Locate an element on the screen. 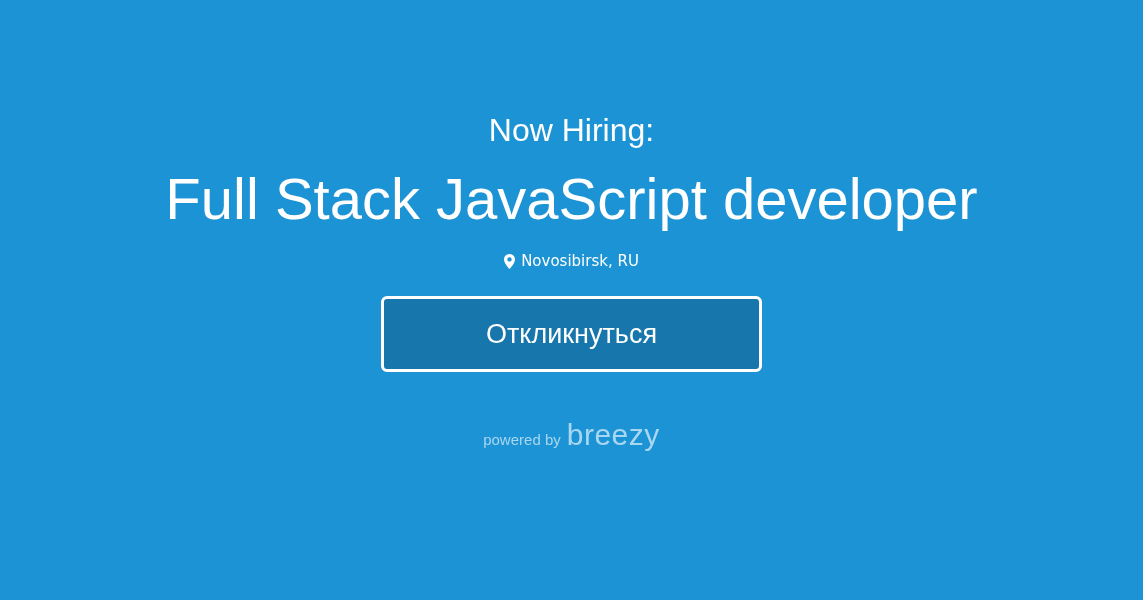 The height and width of the screenshot is (600, 1143). job-location: Novosibirsk, RU is located at coordinates (580, 261).